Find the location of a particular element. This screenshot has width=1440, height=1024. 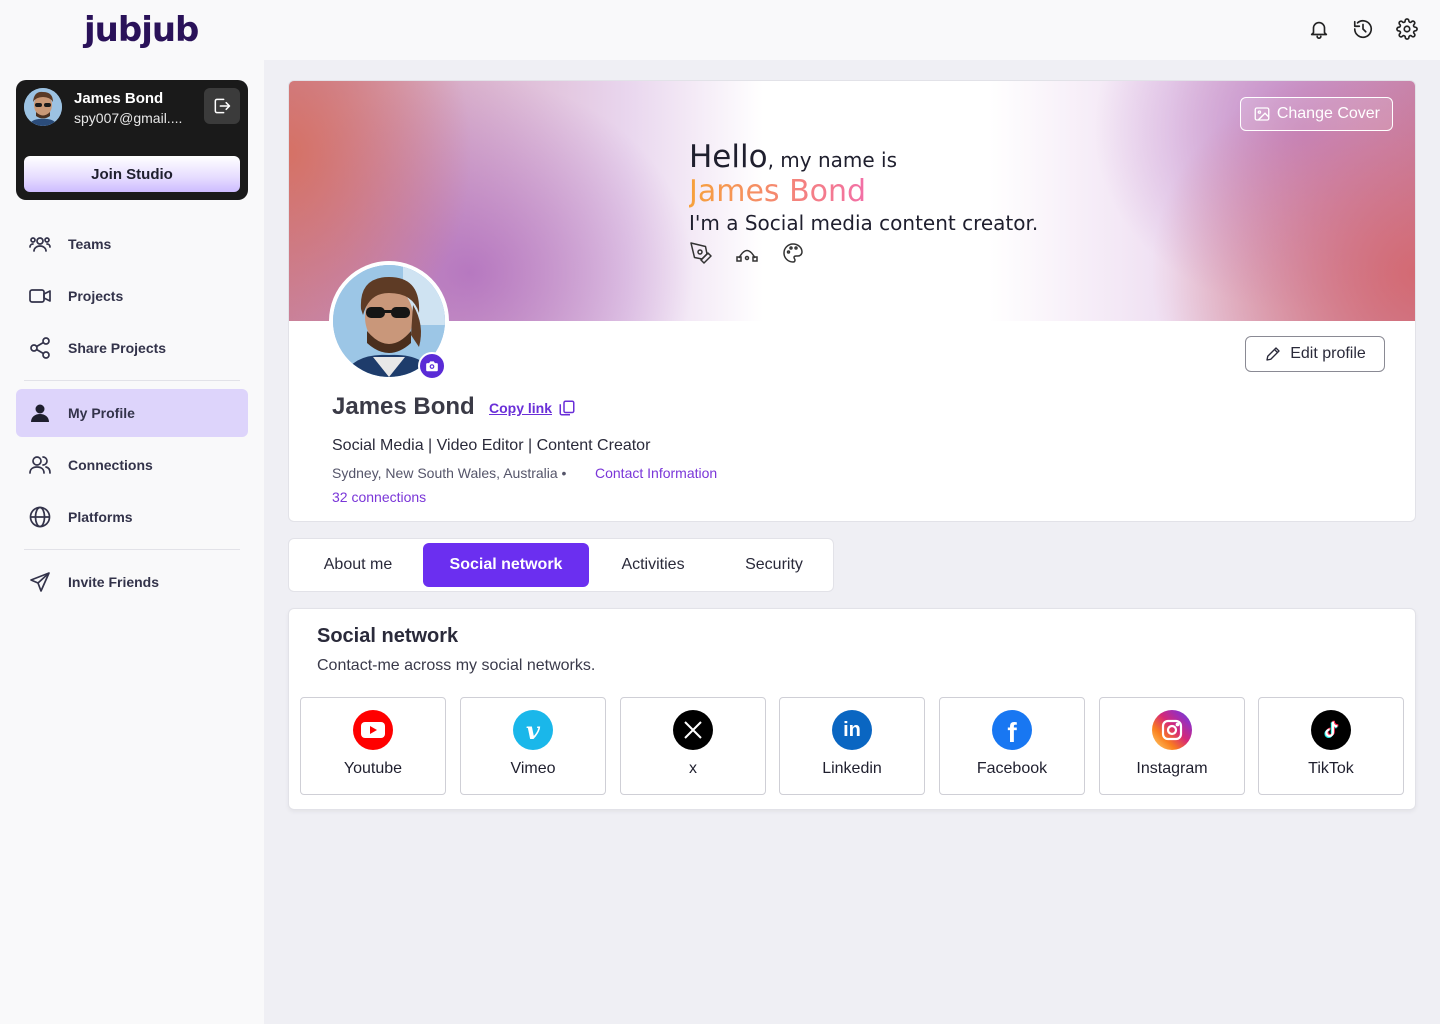

section-title: Social network is located at coordinates (388, 636).